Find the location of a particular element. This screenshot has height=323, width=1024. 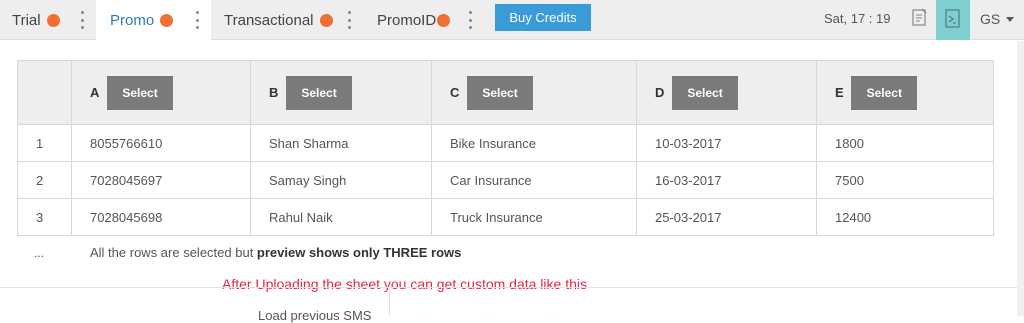

tab-transactional: Transactional is located at coordinates (286, 20).